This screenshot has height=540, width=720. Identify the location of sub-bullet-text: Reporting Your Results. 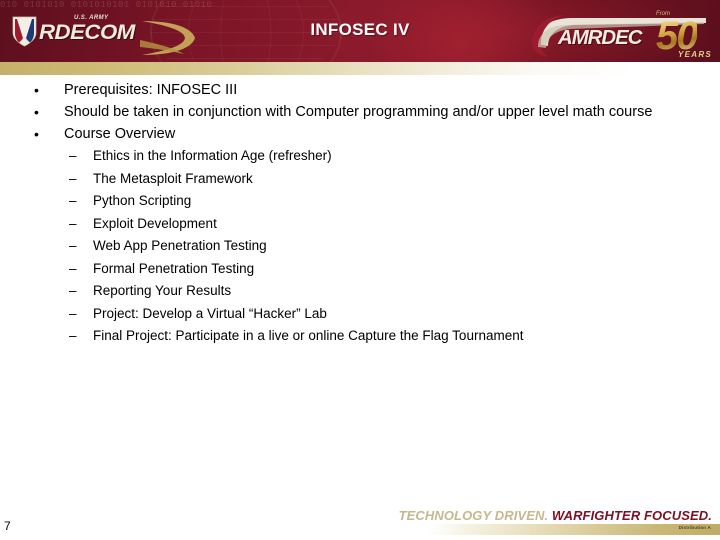
(162, 290).